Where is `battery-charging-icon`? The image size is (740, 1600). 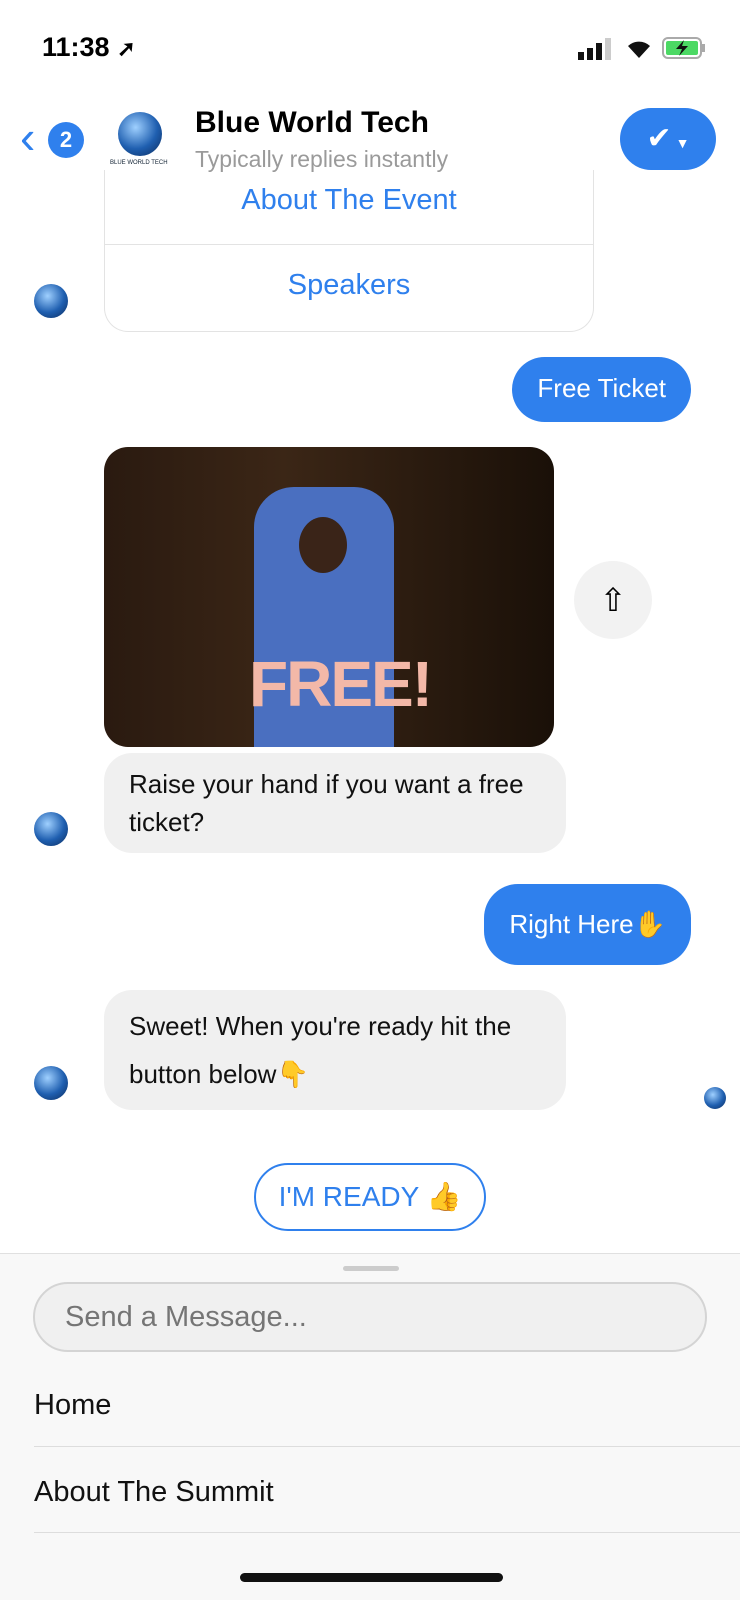
battery-charging-icon is located at coordinates (684, 50).